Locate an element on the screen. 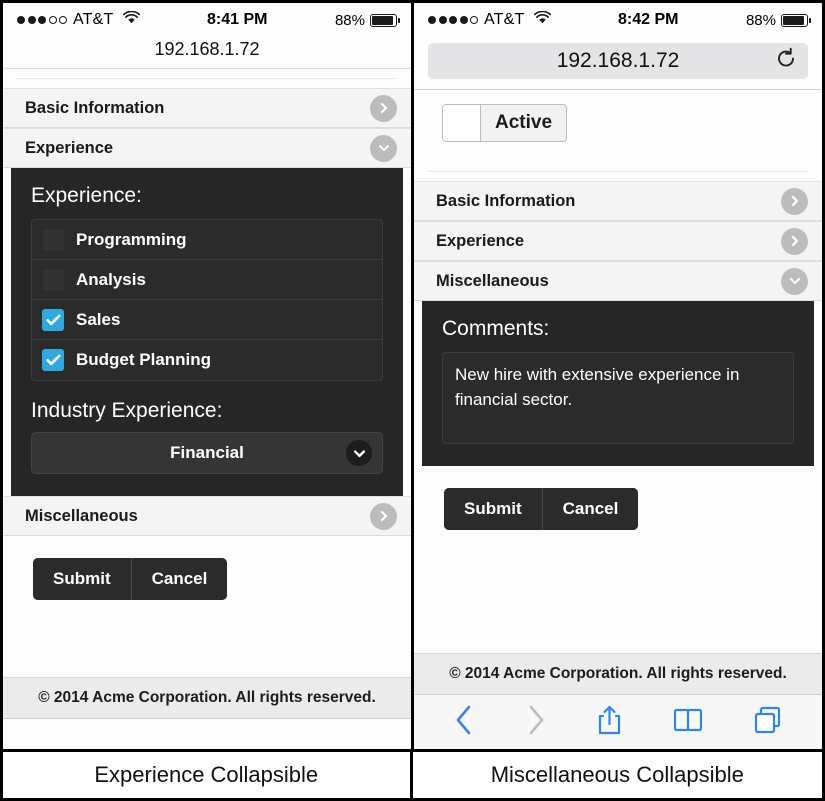 This screenshot has height=801, width=825. experience-heading: Experience: is located at coordinates (86, 195).